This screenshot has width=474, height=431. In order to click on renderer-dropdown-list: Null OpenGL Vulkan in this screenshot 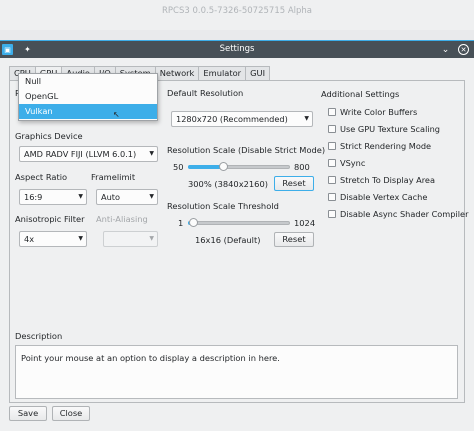, I will do `click(88, 97)`.